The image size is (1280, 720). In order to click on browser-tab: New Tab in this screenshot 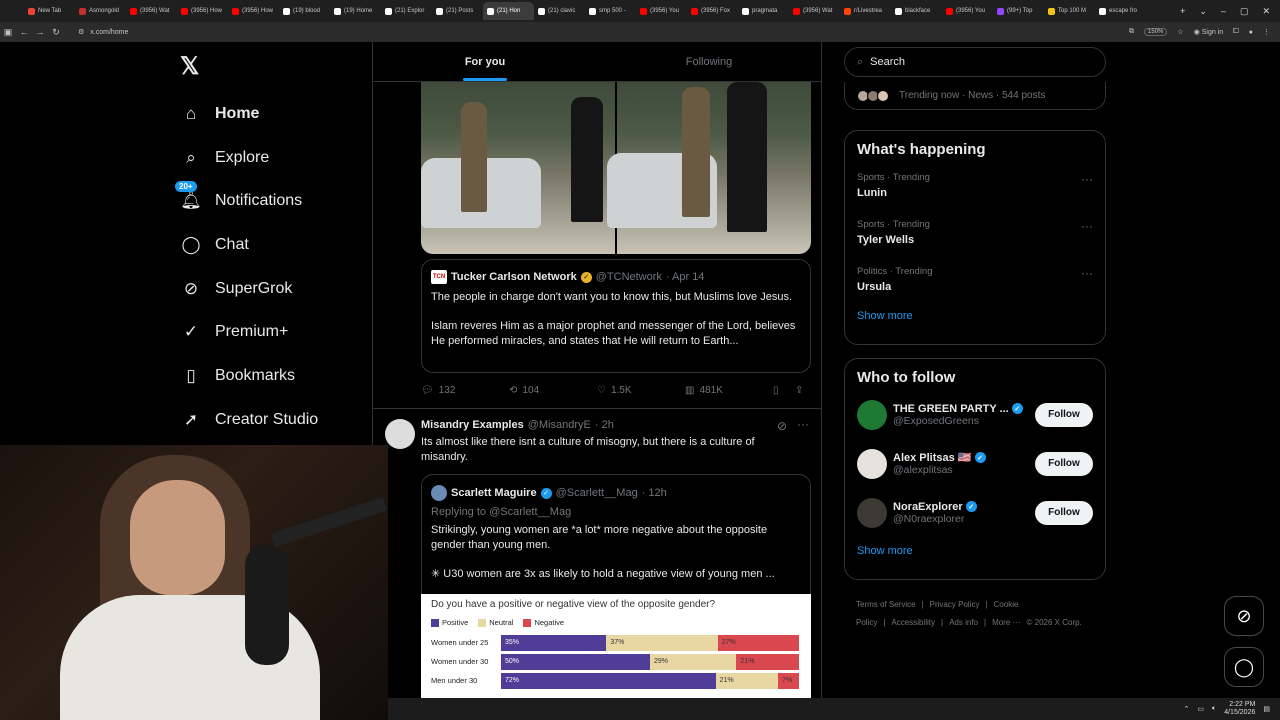, I will do `click(49, 11)`.